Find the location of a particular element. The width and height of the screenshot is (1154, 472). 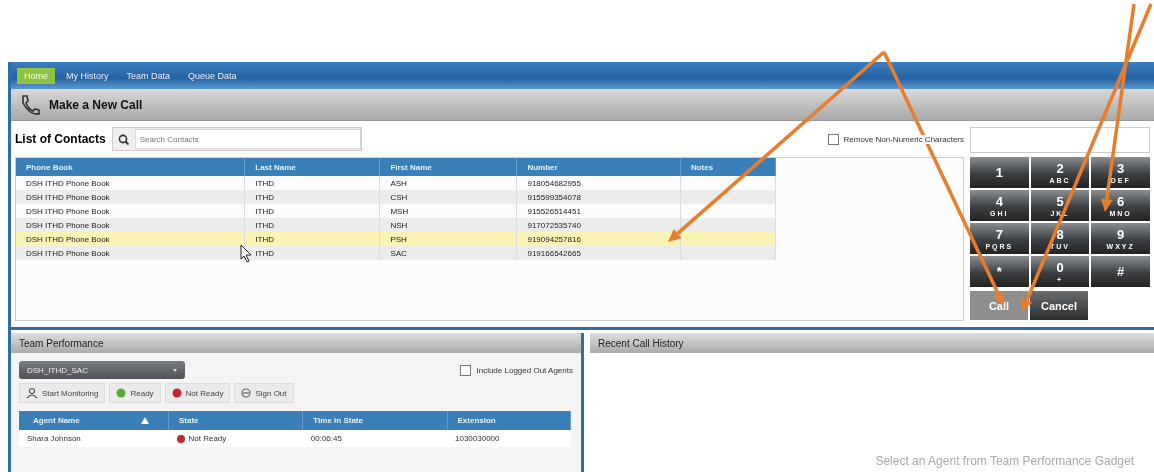

table-cell: Not Ready is located at coordinates (207, 438).